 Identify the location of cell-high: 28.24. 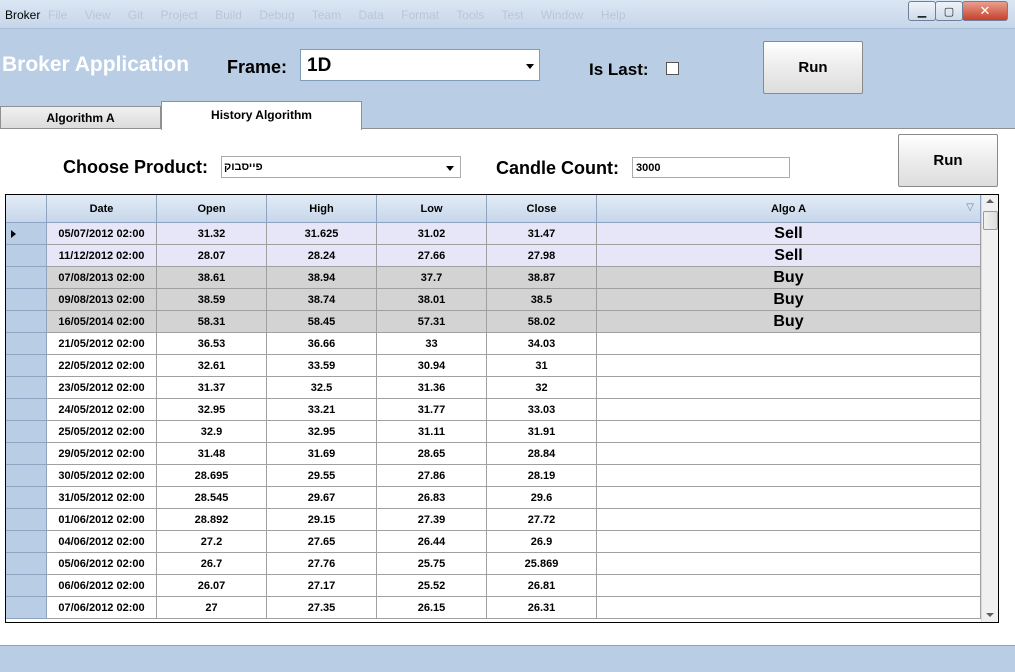
(322, 256).